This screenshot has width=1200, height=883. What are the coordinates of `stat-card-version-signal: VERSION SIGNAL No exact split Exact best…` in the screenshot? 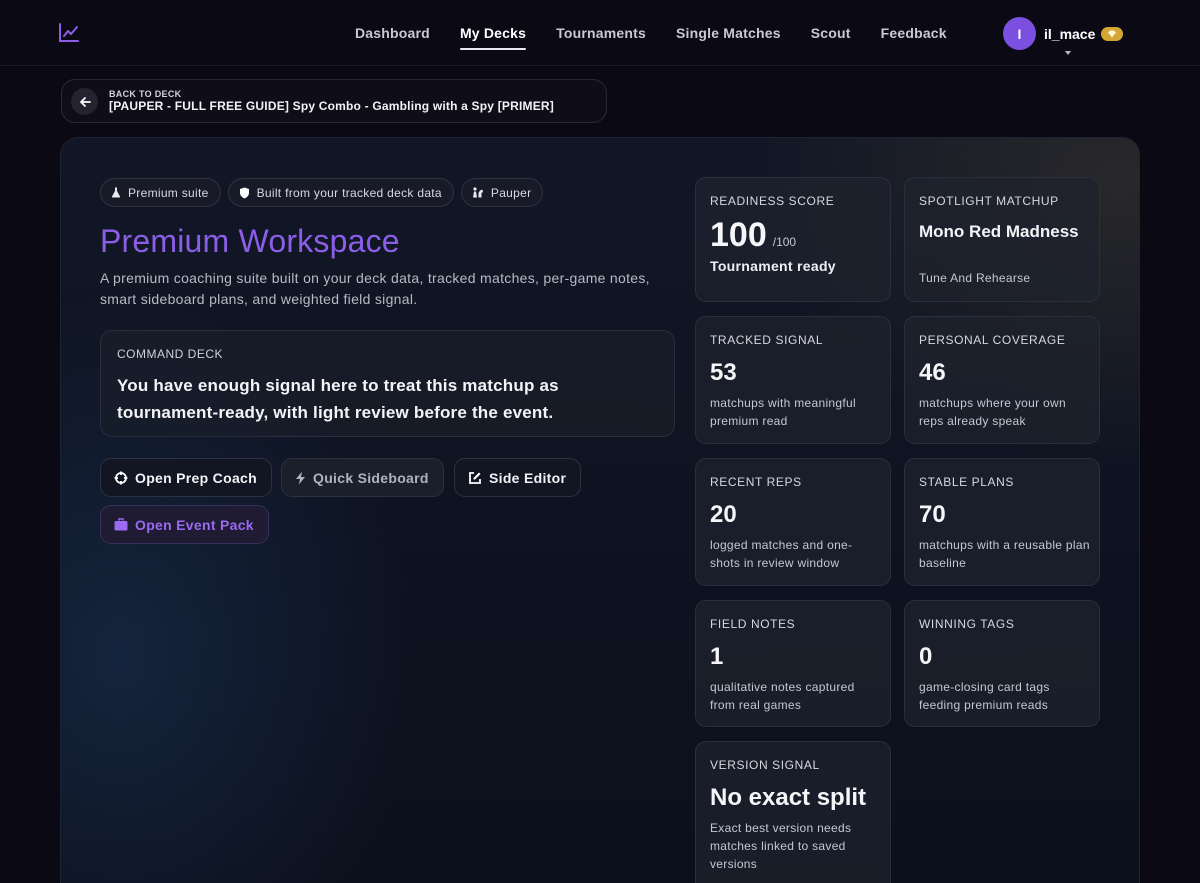 It's located at (793, 812).